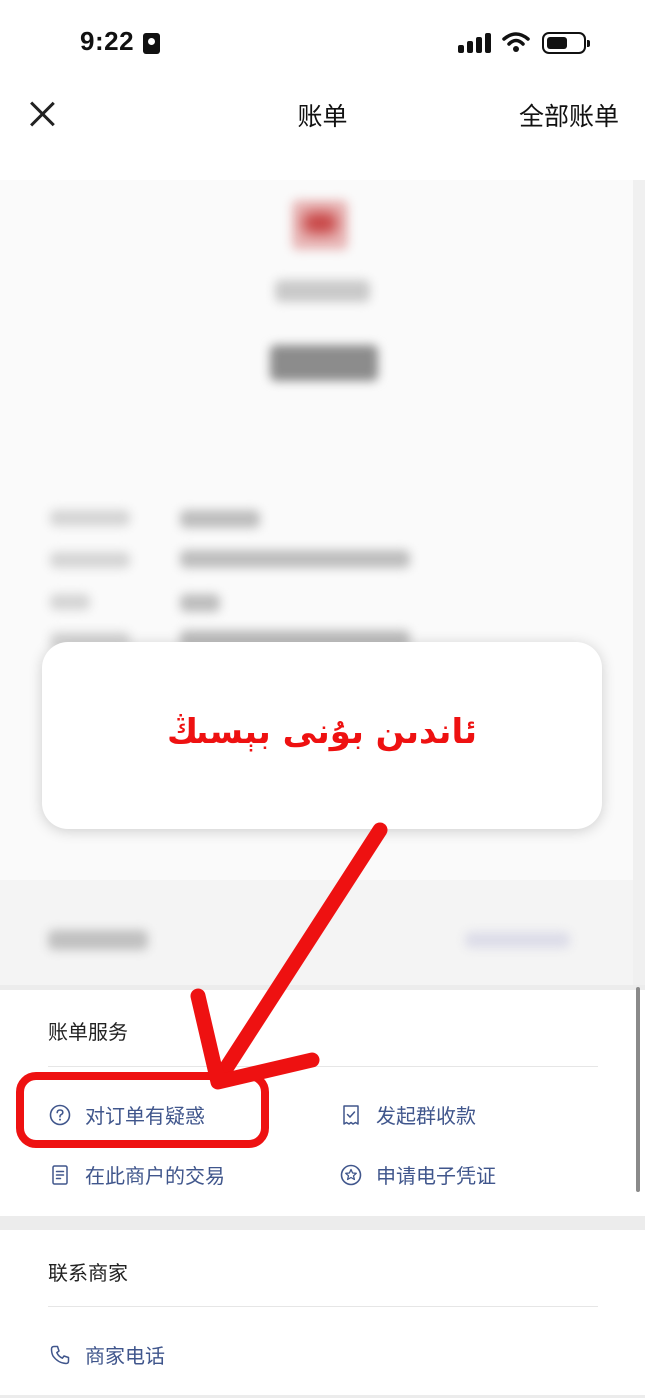  I want to click on document-icon, so click(60, 1175).